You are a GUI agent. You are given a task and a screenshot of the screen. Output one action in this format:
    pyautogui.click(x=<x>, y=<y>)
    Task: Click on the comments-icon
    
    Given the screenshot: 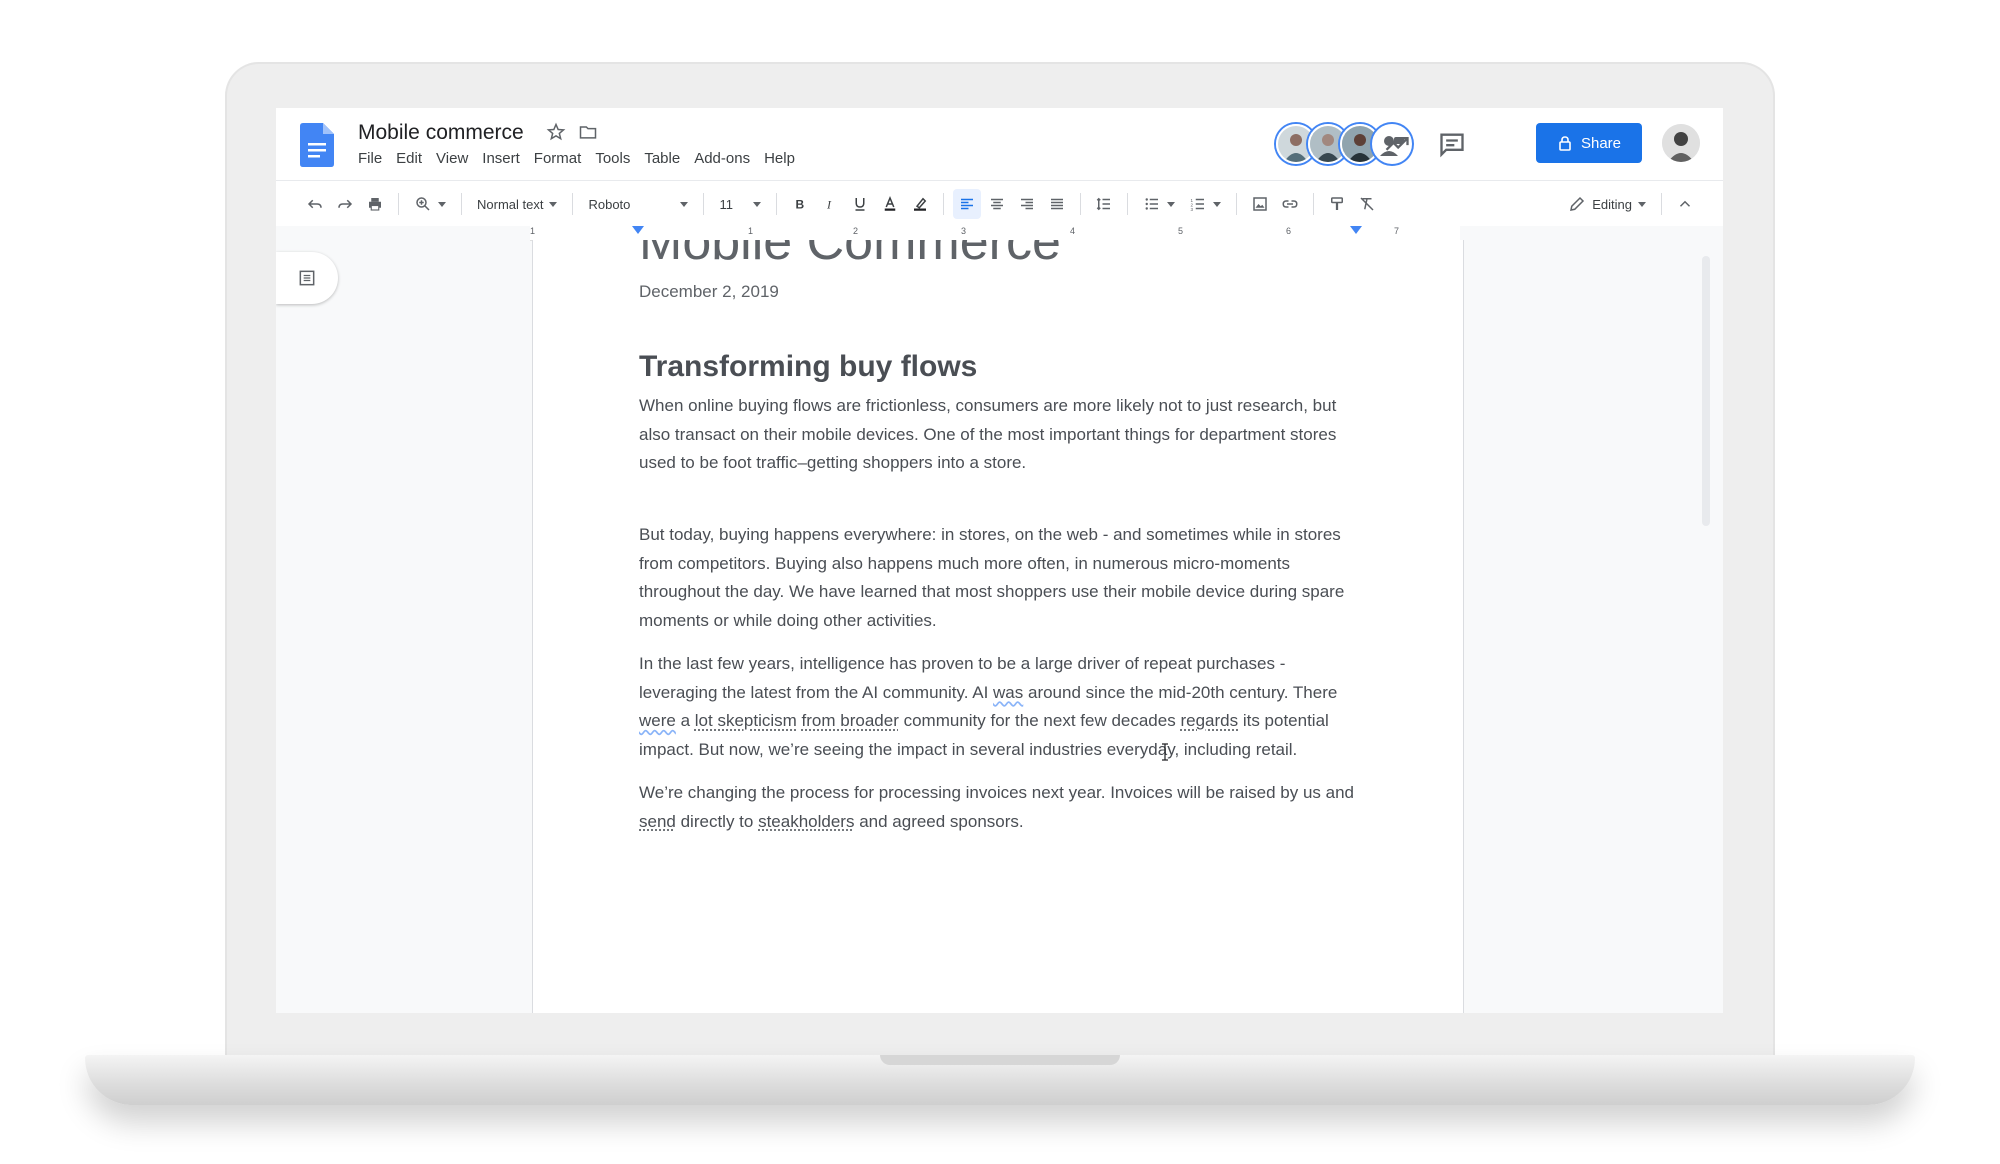 What is the action you would take?
    pyautogui.click(x=1452, y=144)
    